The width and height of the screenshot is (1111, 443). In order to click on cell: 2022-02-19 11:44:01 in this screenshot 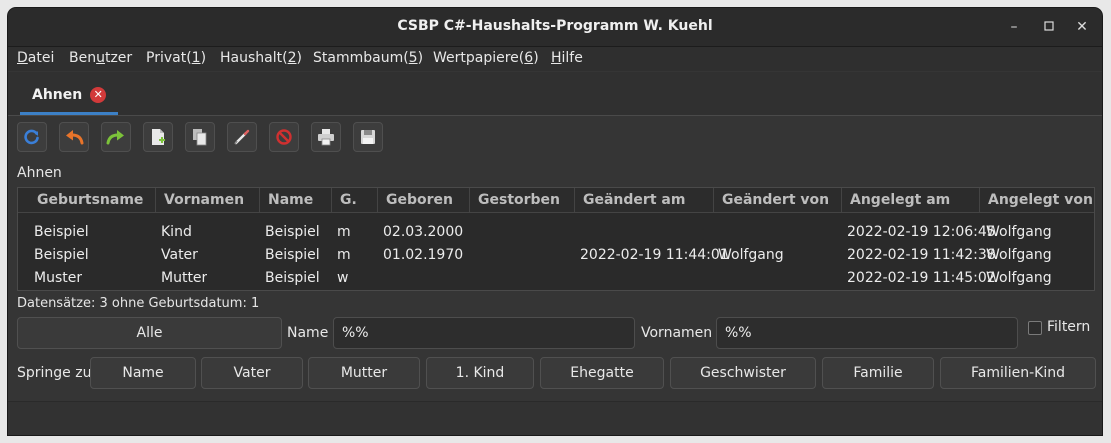, I will do `click(654, 255)`.